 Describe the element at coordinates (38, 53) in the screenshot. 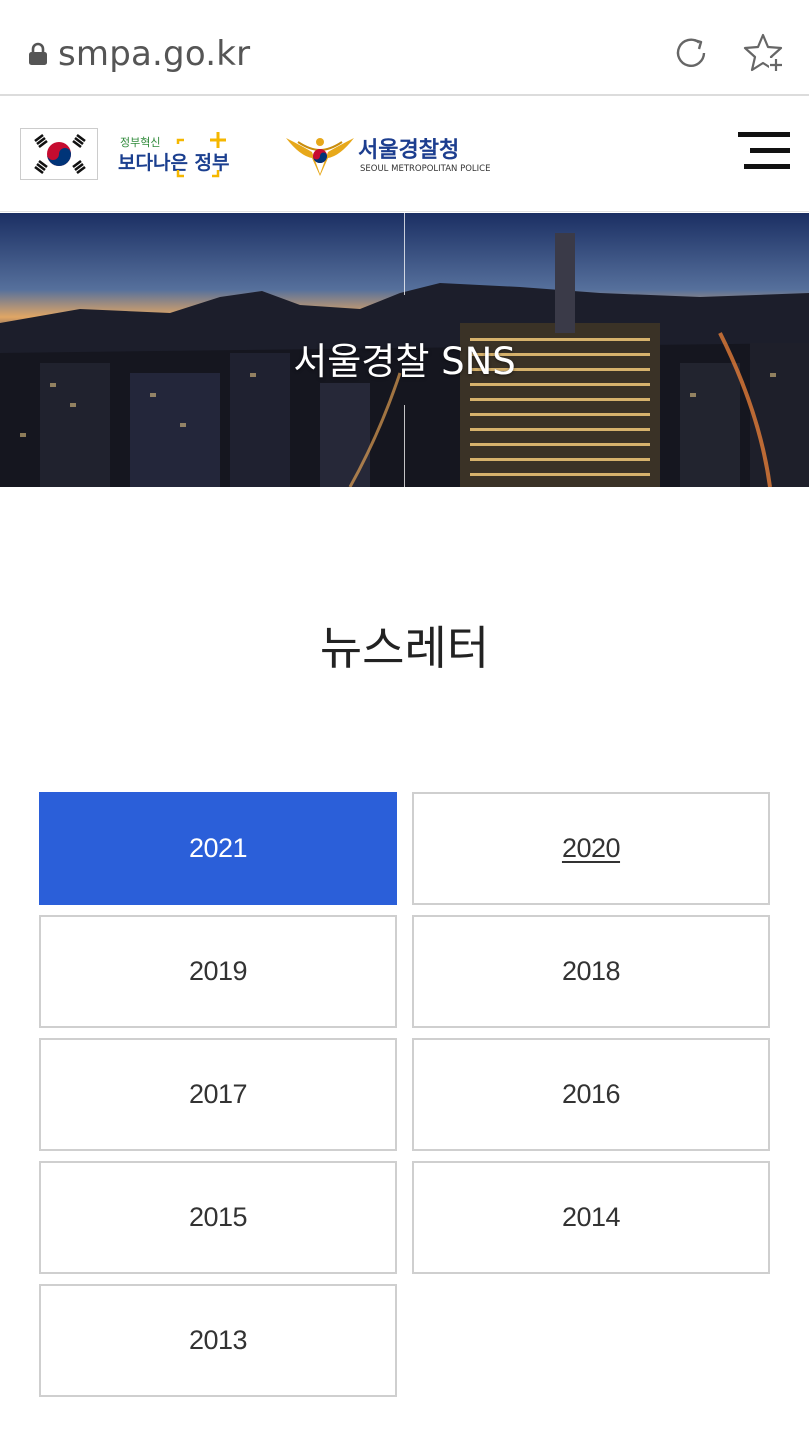

I see `lock-icon` at that location.